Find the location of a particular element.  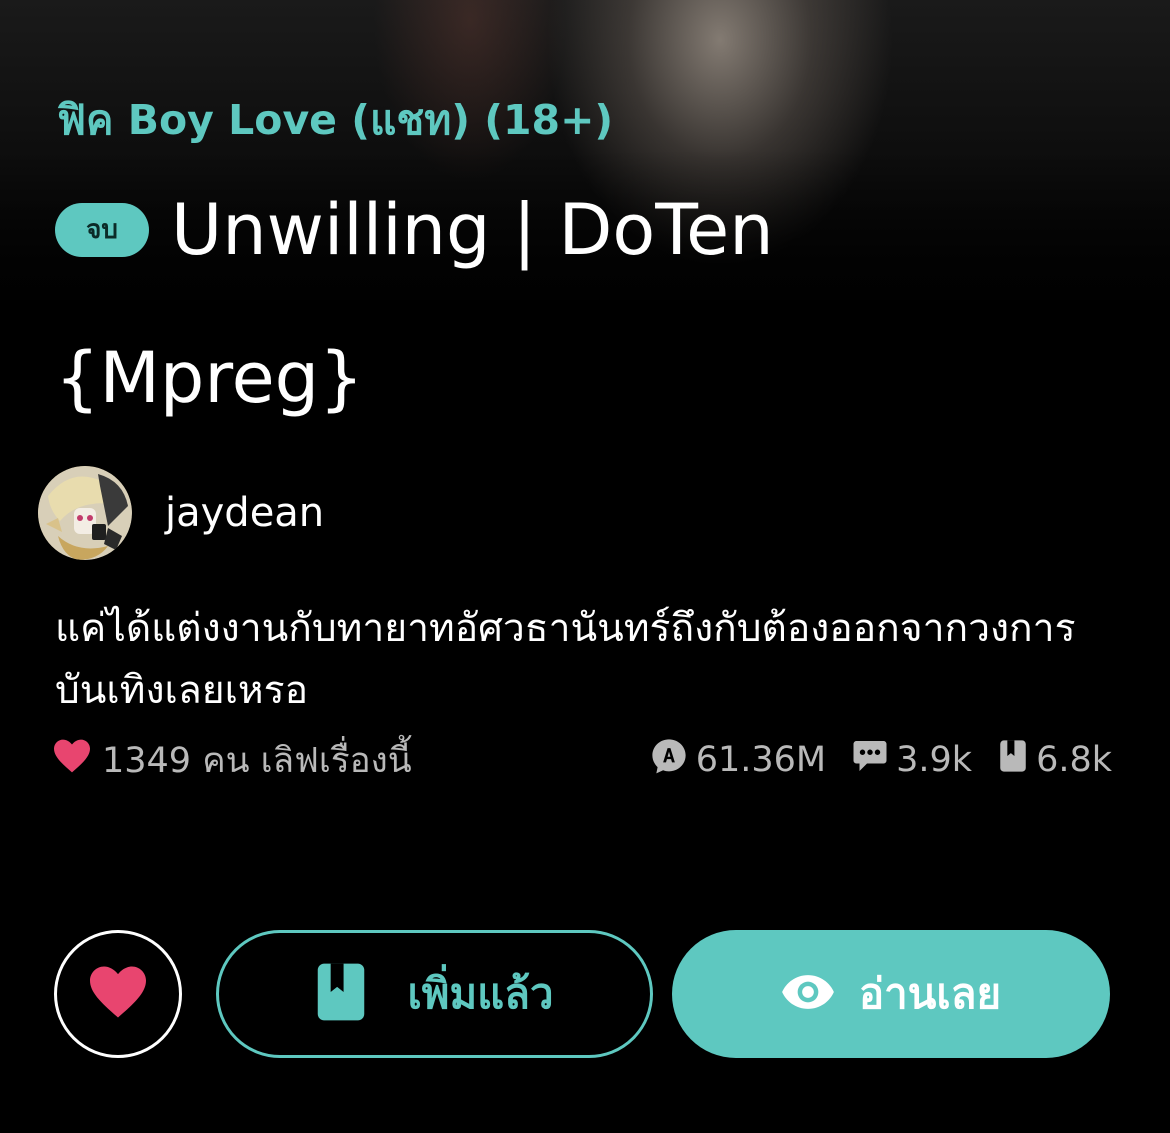

stats-row: 1349 คน เลิฟเรื่องนี้ 61.36M 3.9k 6.8k is located at coordinates (582, 760).